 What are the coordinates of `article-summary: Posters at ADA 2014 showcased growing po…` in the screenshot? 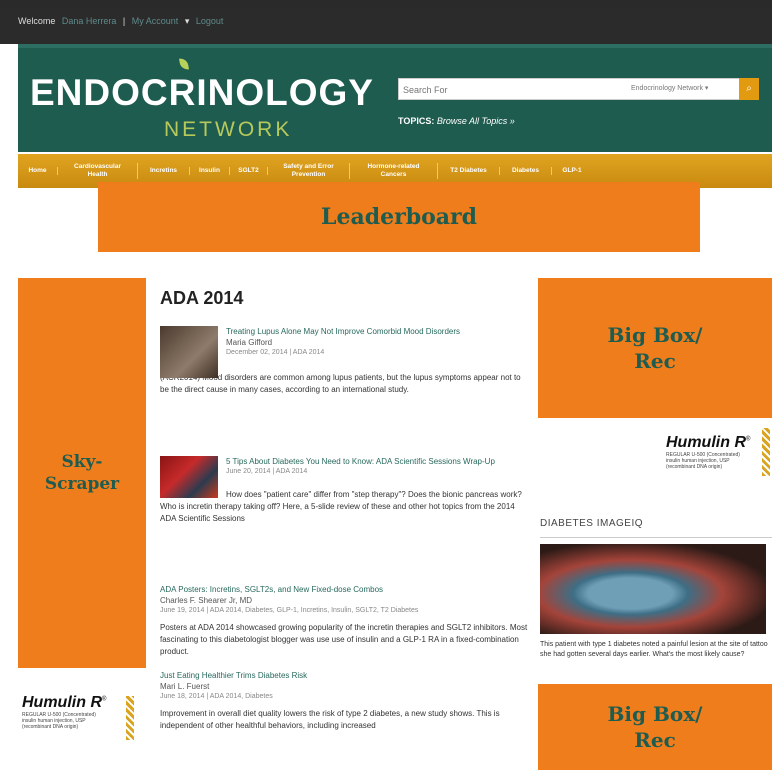 It's located at (344, 639).